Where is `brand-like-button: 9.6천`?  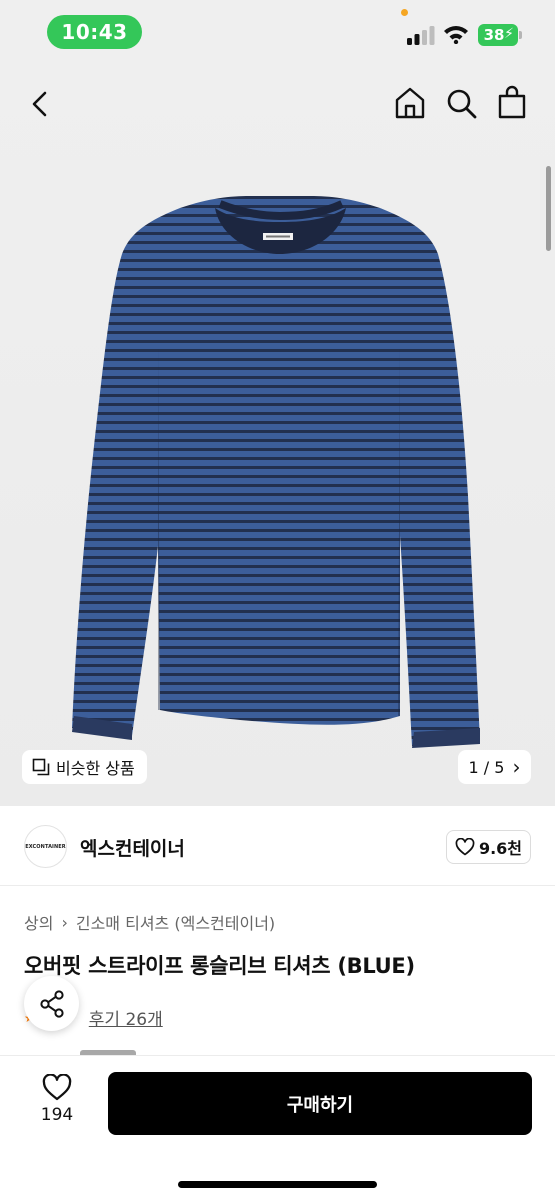
brand-like-button: 9.6천 is located at coordinates (488, 847).